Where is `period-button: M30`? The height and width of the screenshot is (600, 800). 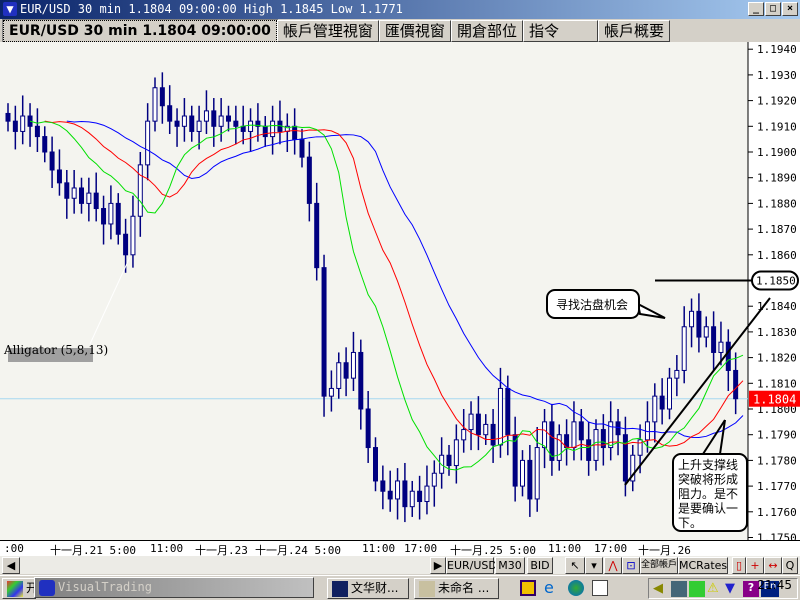
period-button: M30 is located at coordinates (510, 565).